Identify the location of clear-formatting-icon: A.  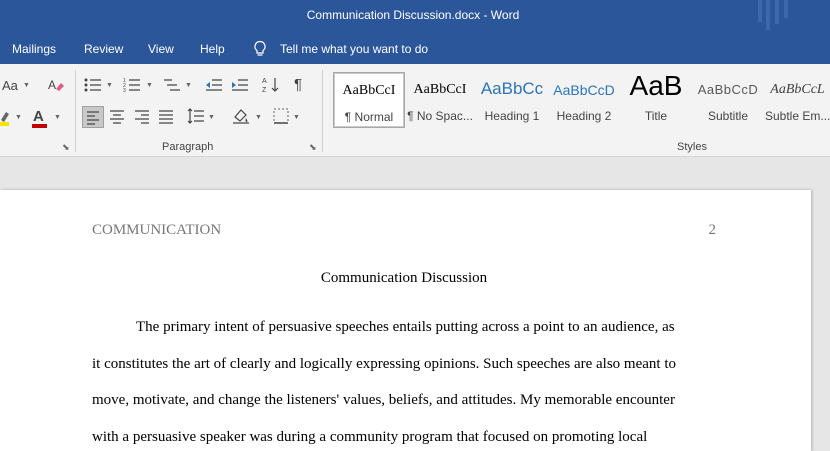
(56, 86).